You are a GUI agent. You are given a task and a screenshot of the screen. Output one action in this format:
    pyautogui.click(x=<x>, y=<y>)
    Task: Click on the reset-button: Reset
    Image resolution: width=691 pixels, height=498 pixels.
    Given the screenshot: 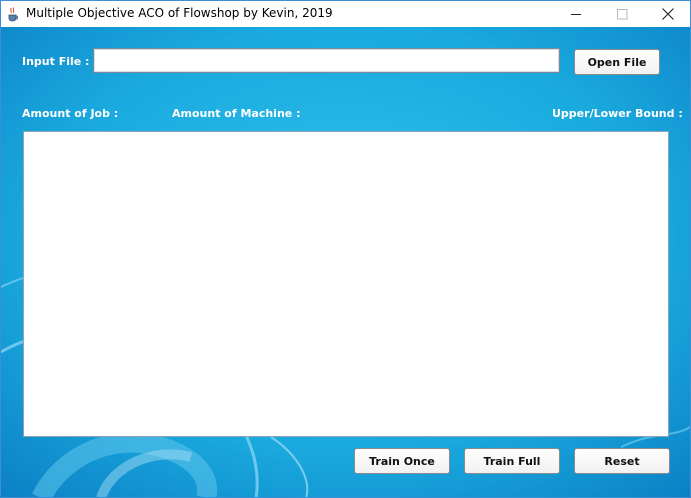 What is the action you would take?
    pyautogui.click(x=622, y=461)
    